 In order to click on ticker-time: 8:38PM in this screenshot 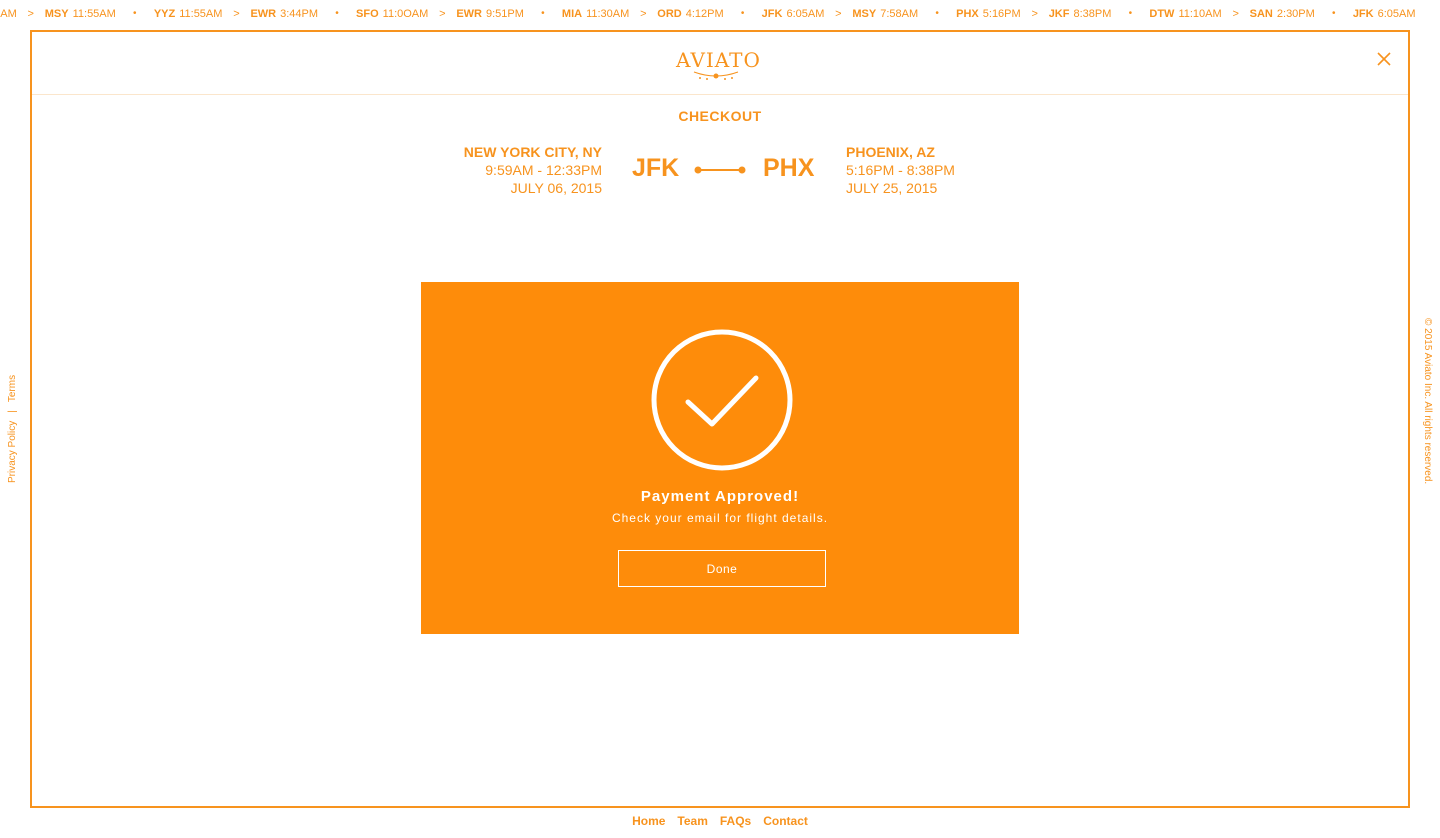, I will do `click(1092, 14)`.